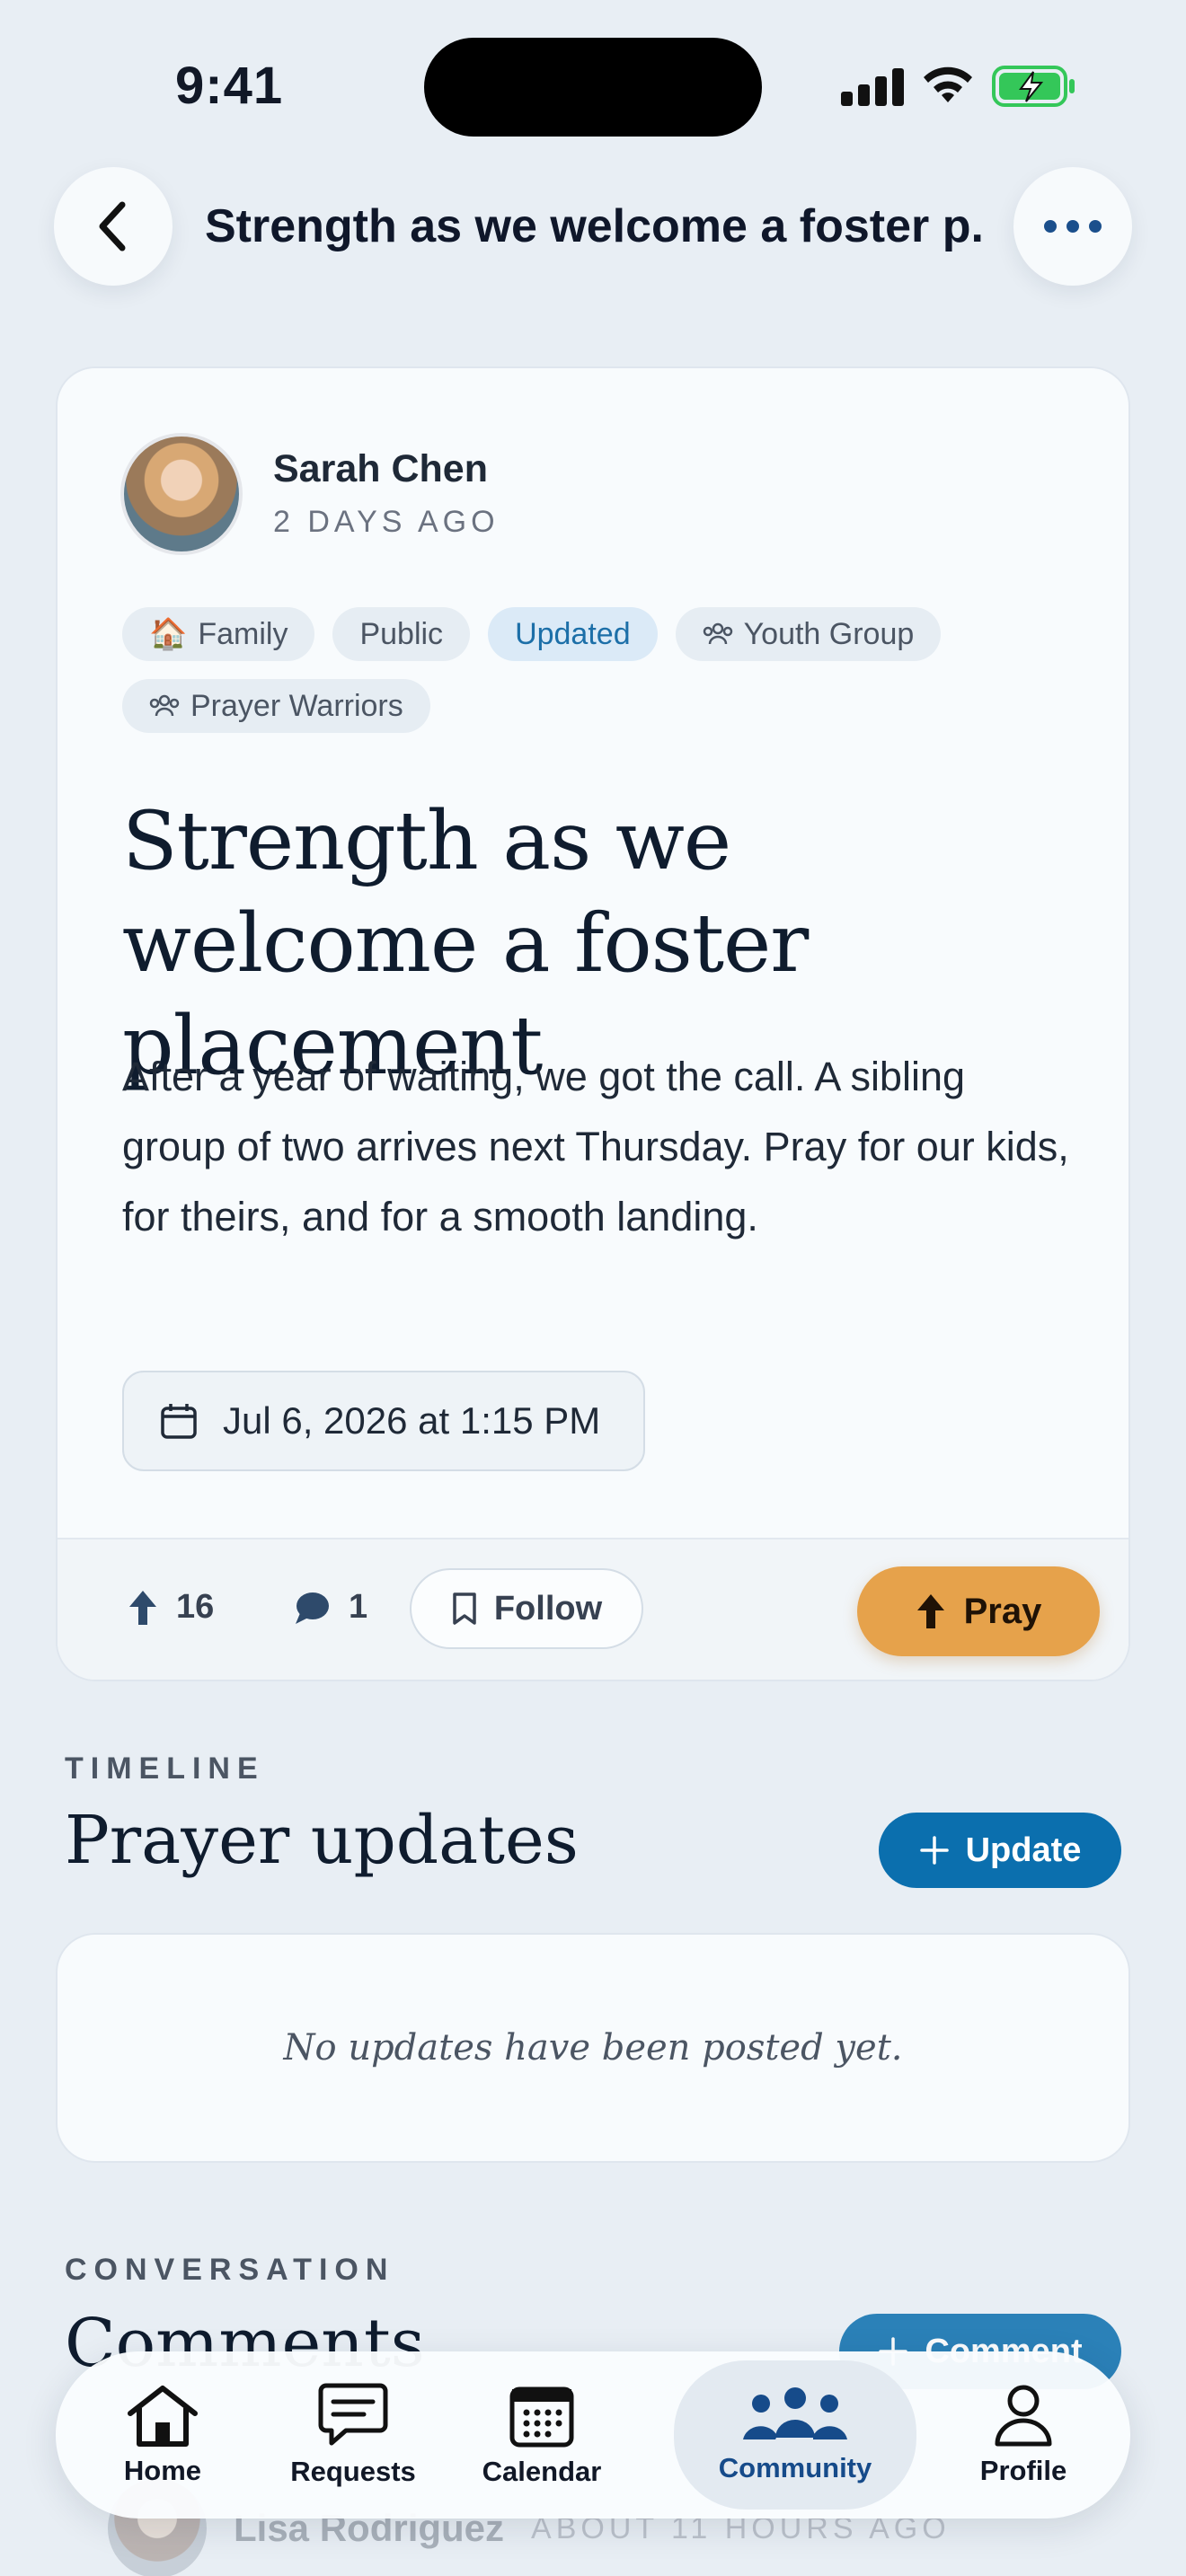 This screenshot has height=2576, width=1186. I want to click on tag-youth-group: Youth Group, so click(808, 634).